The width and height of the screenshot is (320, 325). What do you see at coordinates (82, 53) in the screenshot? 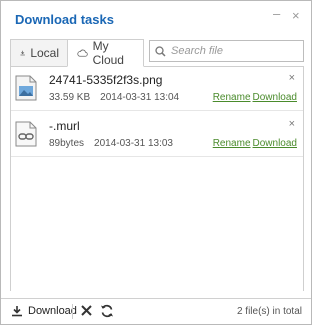
I see `cloud-icon` at bounding box center [82, 53].